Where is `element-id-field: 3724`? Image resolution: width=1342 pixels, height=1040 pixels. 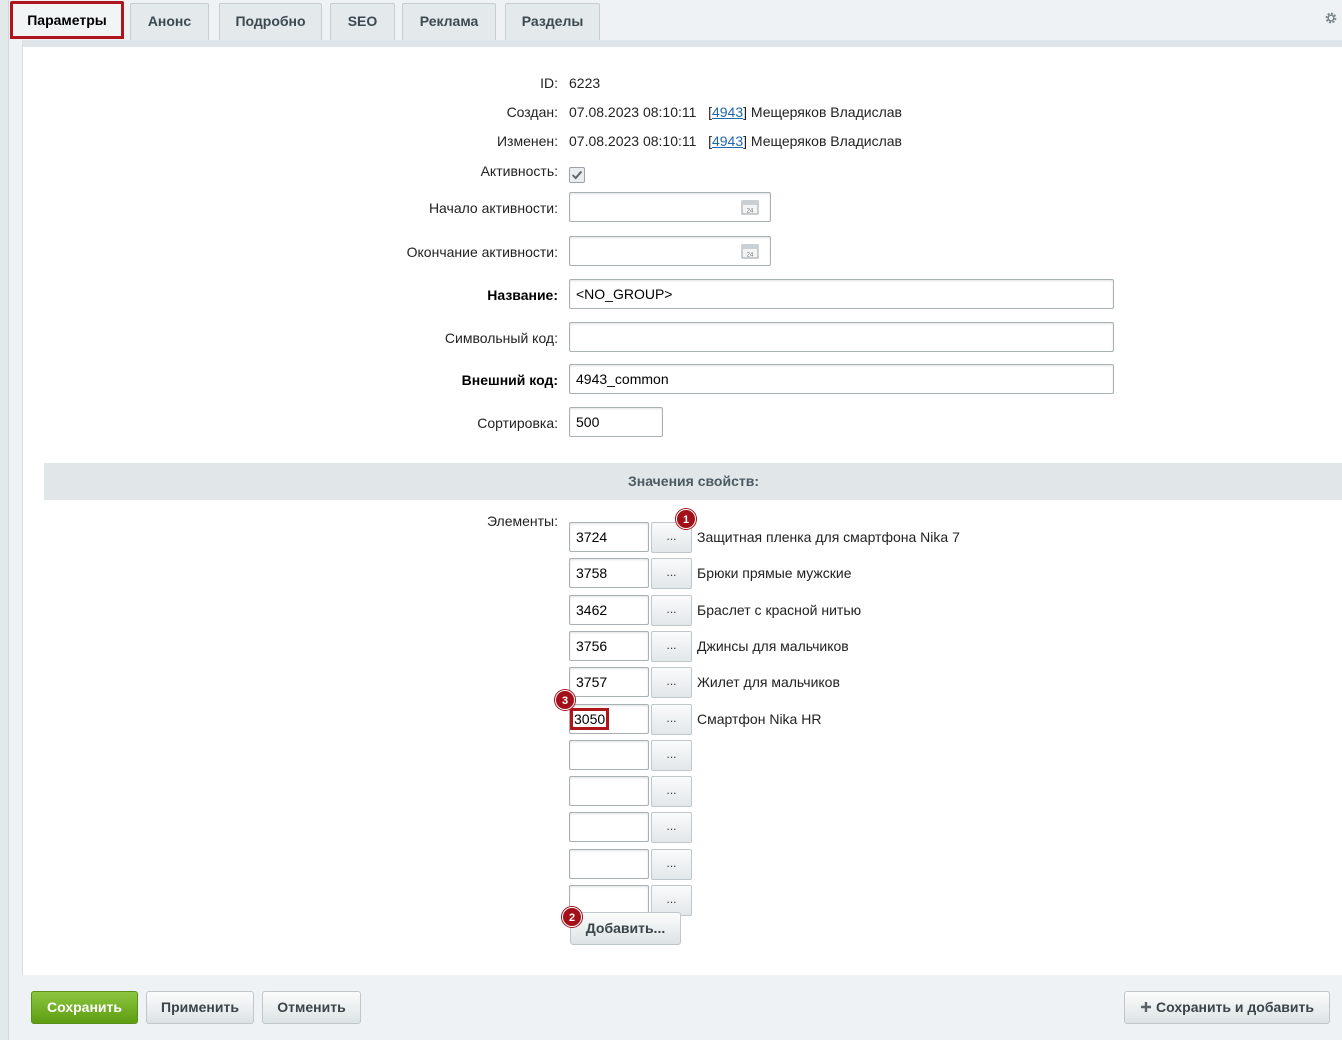
element-id-field: 3724 is located at coordinates (609, 537).